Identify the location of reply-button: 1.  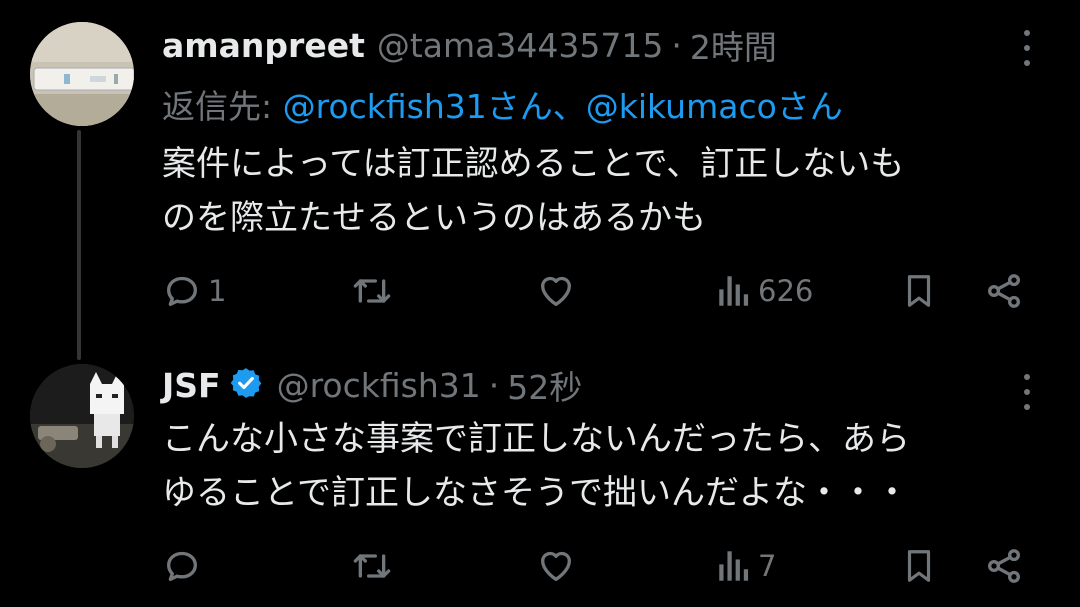
(194, 291).